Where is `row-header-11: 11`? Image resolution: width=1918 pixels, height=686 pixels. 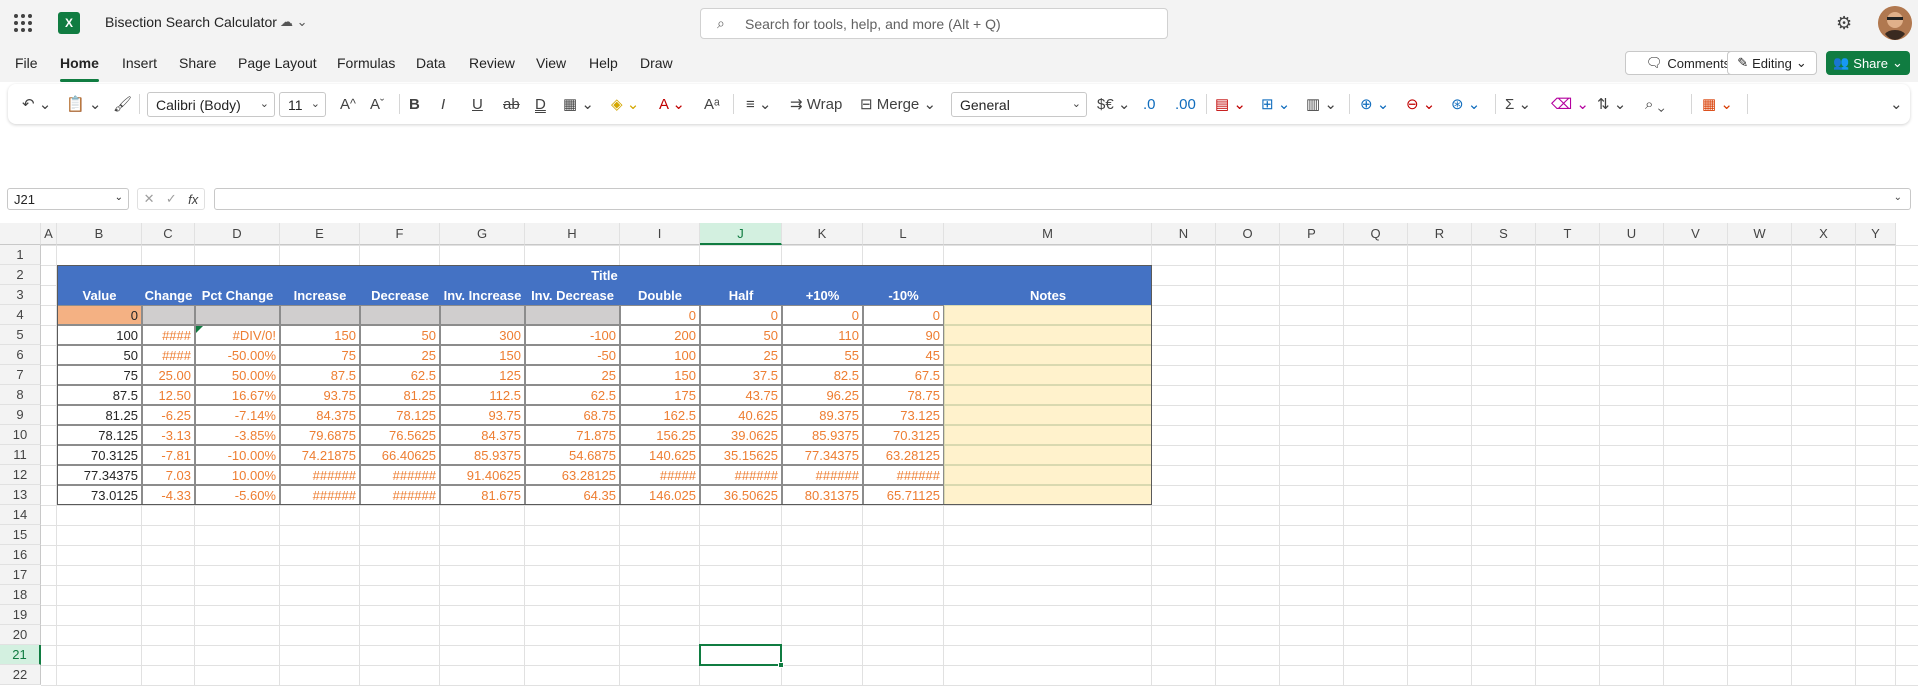 row-header-11: 11 is located at coordinates (20, 455).